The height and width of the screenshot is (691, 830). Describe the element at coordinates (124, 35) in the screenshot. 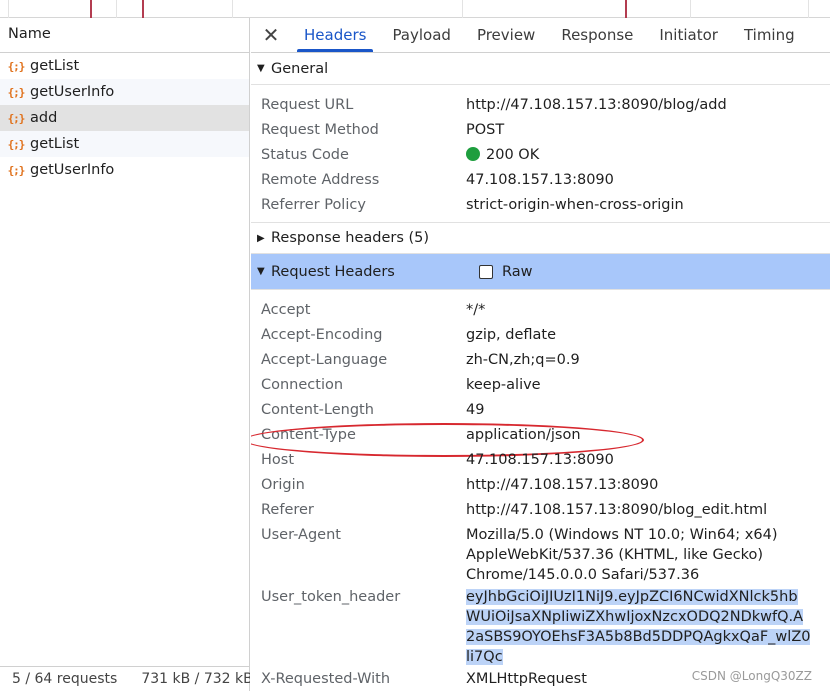

I see `name-column-header: Name` at that location.